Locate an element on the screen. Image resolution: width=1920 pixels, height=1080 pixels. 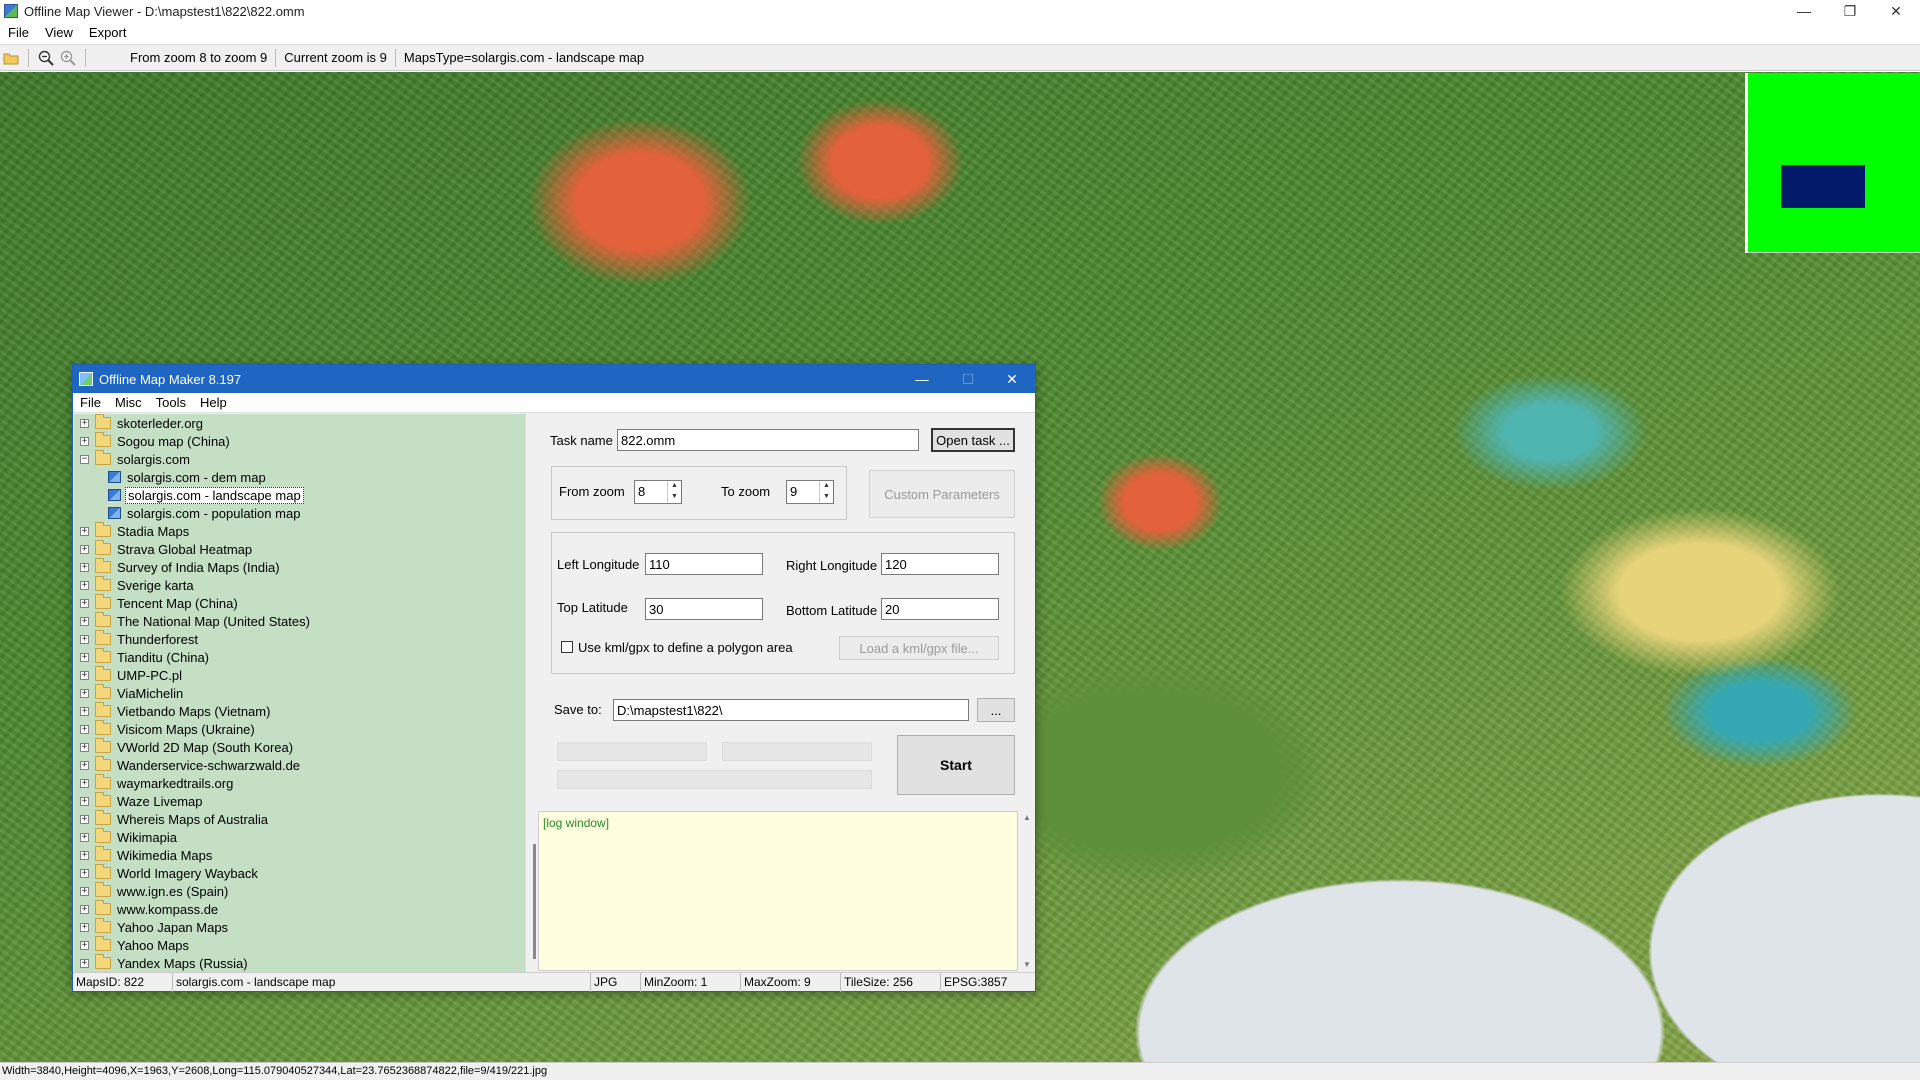
dialog-minimize-button: — is located at coordinates (922, 379).